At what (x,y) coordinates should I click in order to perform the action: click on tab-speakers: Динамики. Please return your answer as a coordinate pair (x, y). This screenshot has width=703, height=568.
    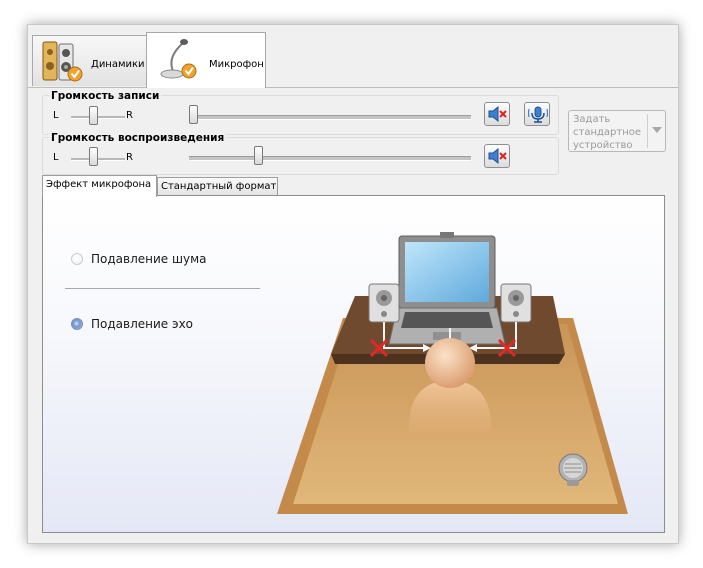
    Looking at the image, I should click on (90, 60).